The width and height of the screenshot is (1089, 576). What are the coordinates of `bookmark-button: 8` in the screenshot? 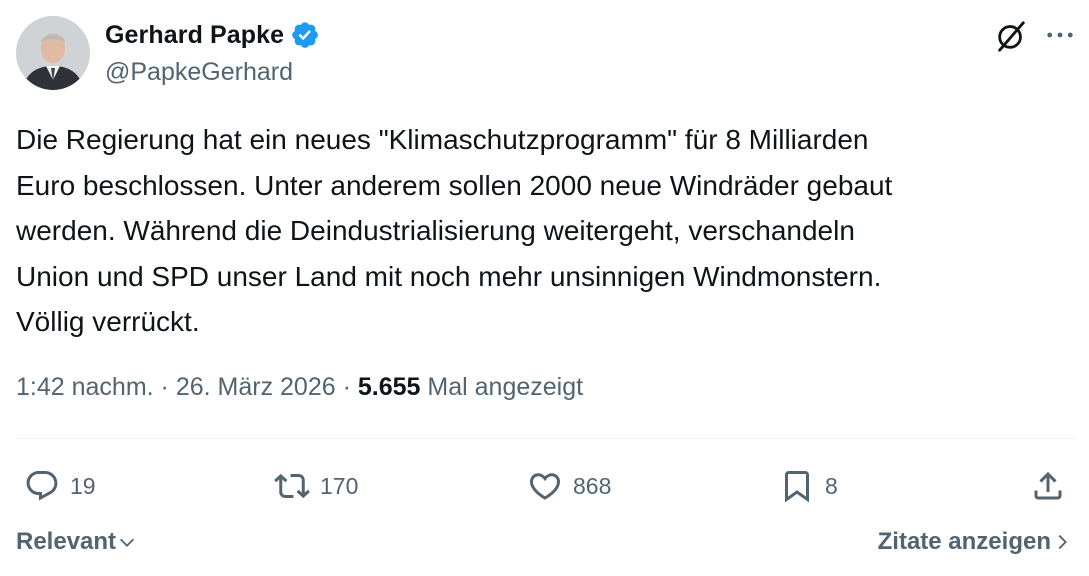 It's located at (808, 486).